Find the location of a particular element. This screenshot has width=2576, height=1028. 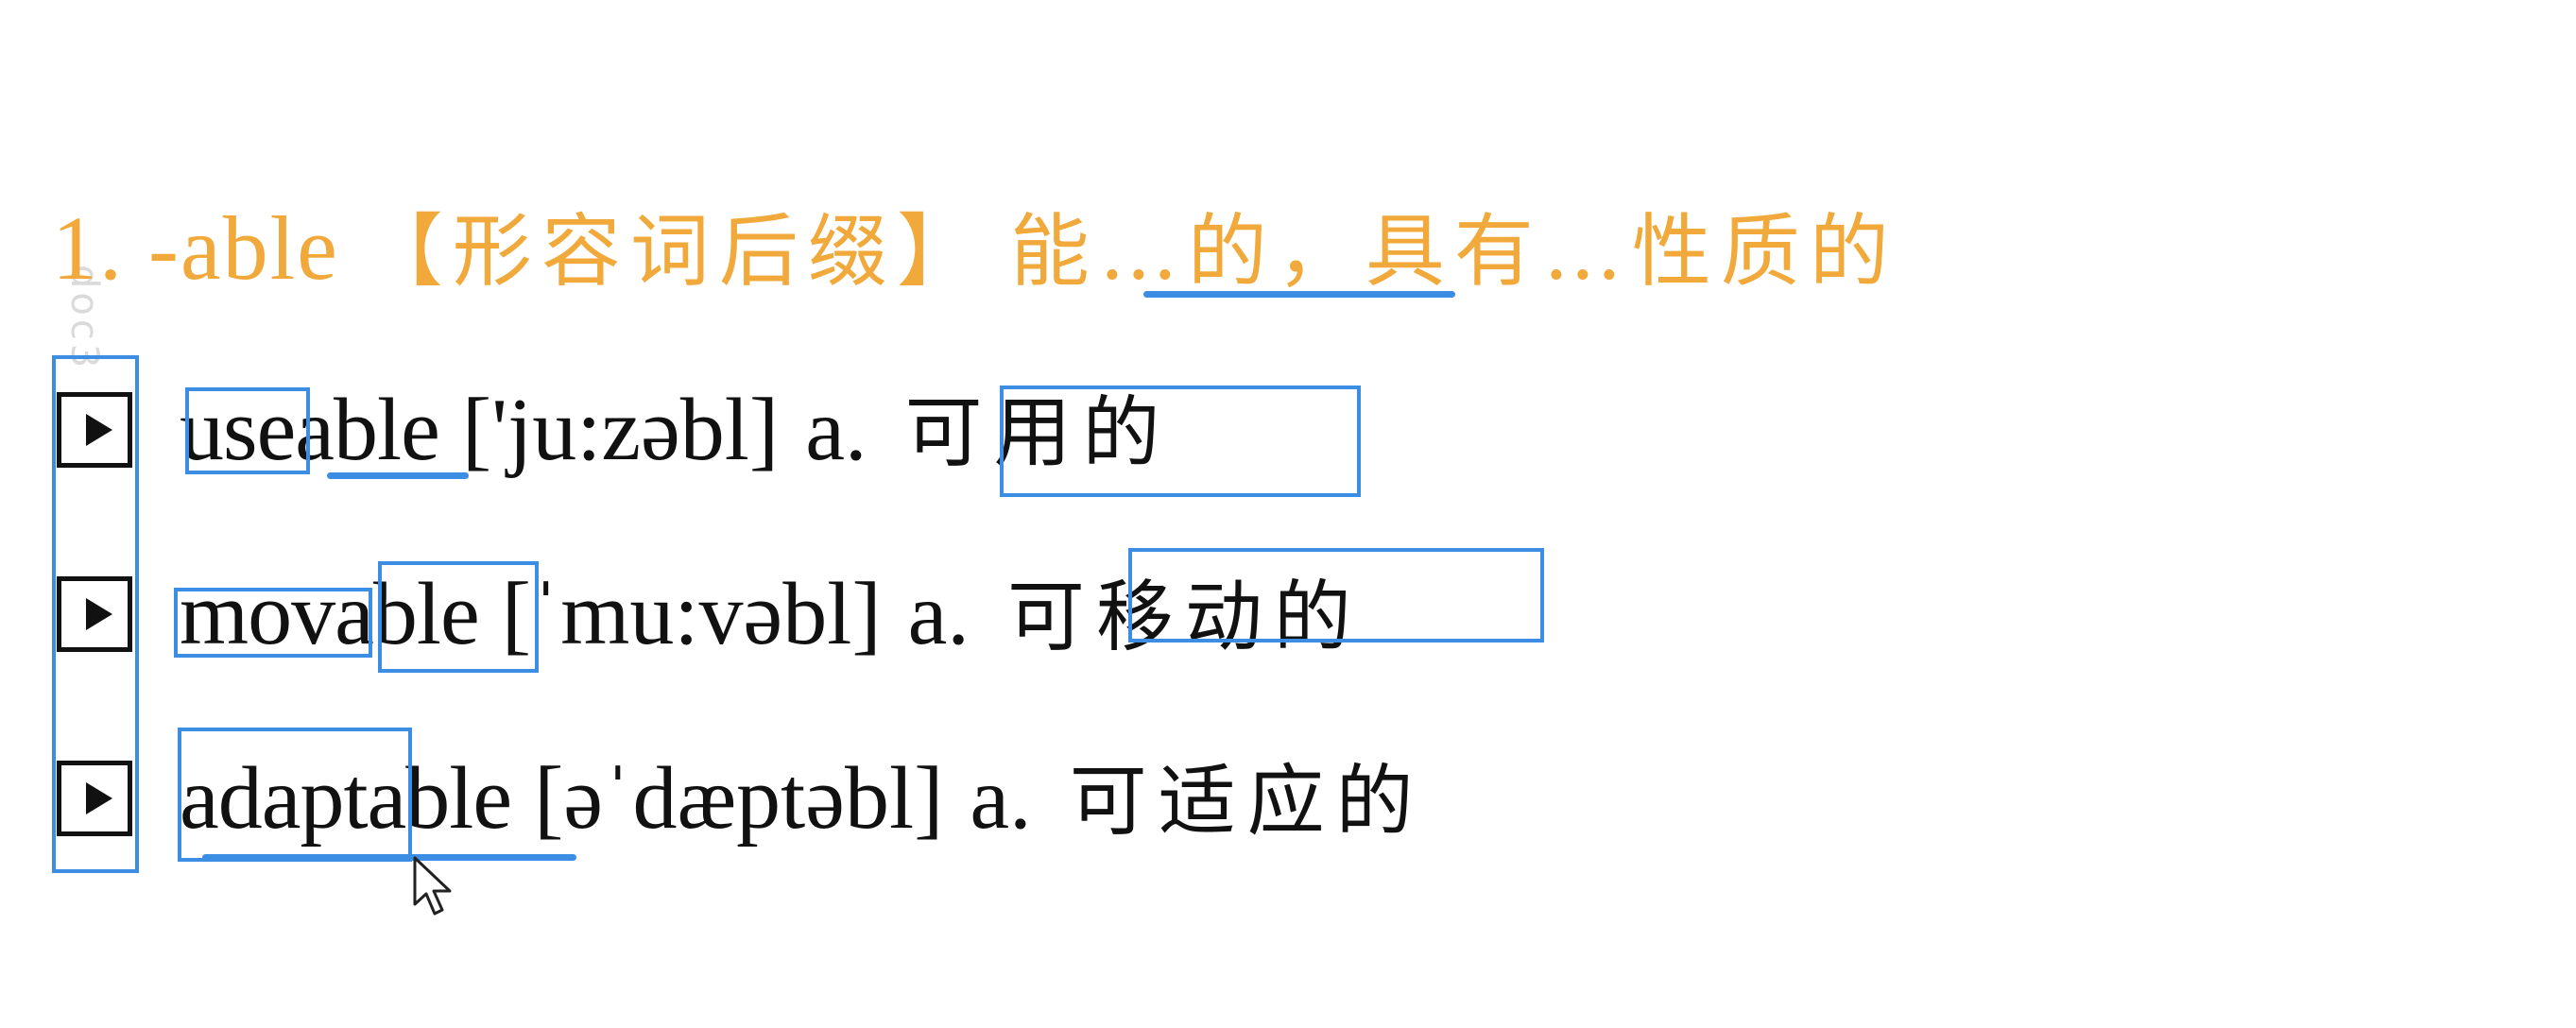

vocab-pronunciation: [əˈdæptəbl] is located at coordinates (739, 798).